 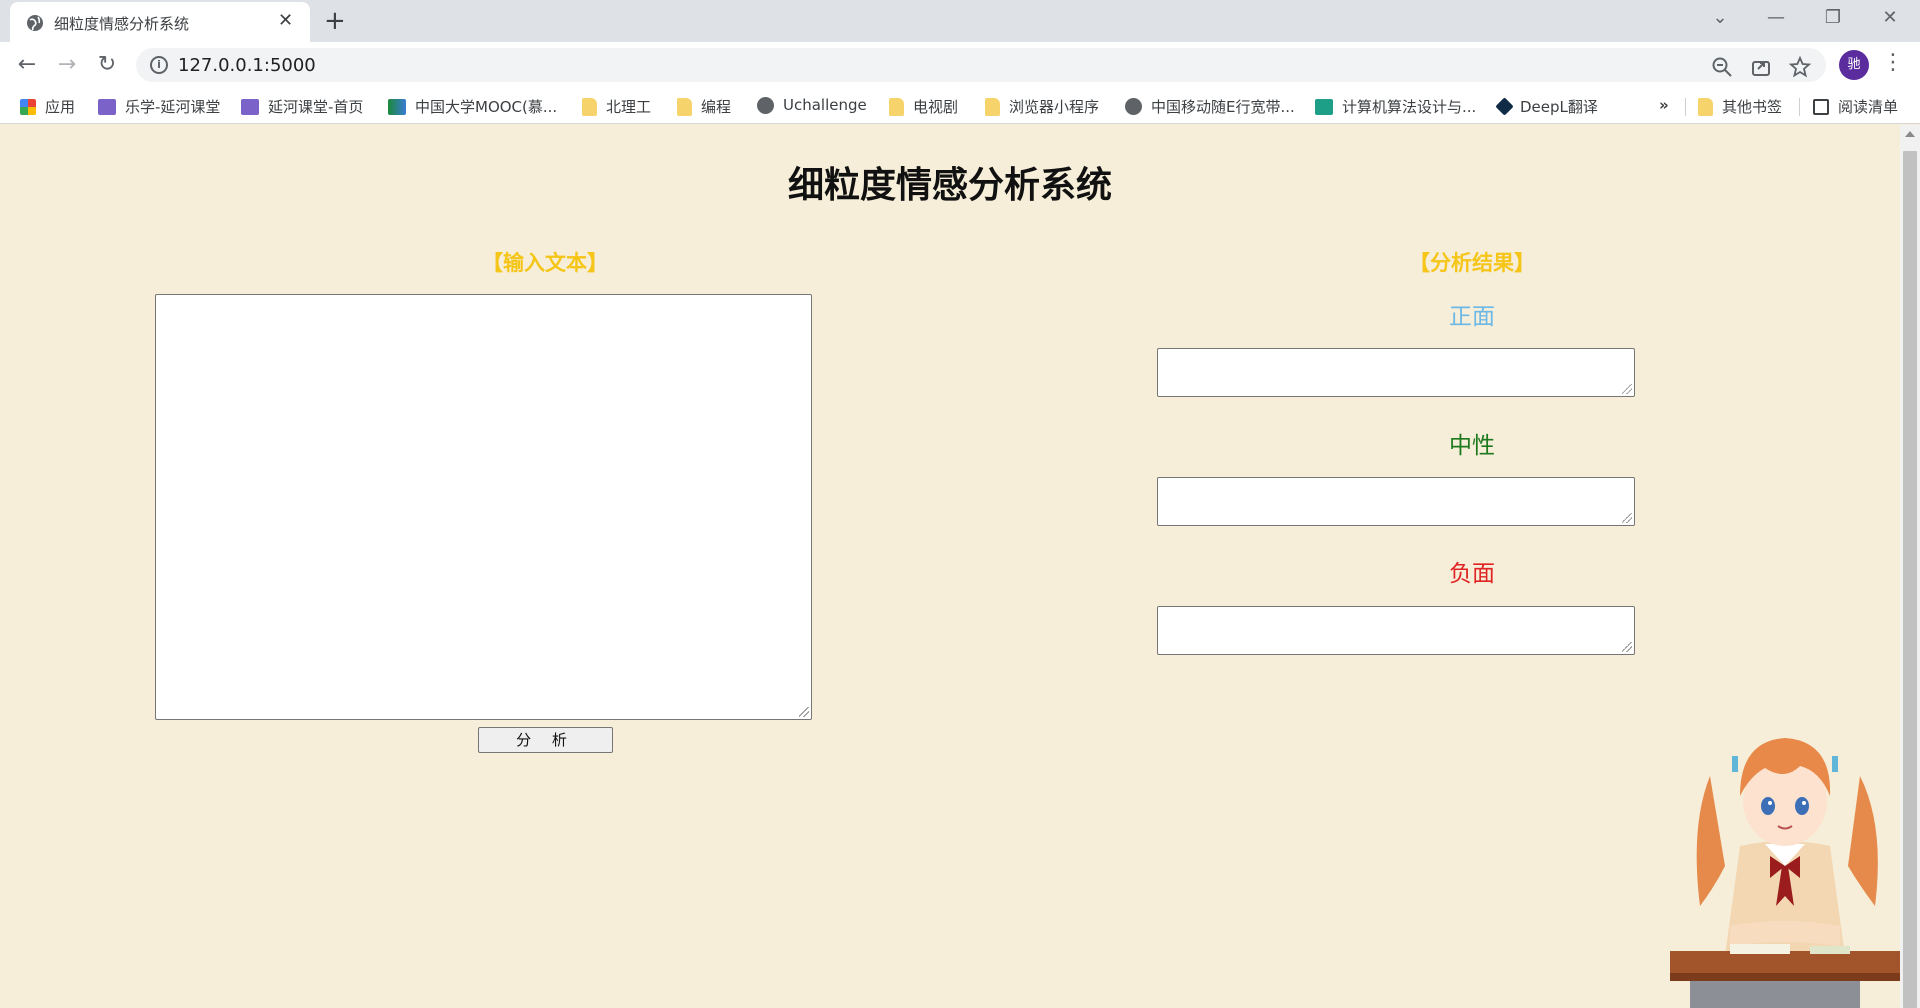 I want to click on bookmark-yanhe-home: 延河课堂-首页, so click(x=302, y=106).